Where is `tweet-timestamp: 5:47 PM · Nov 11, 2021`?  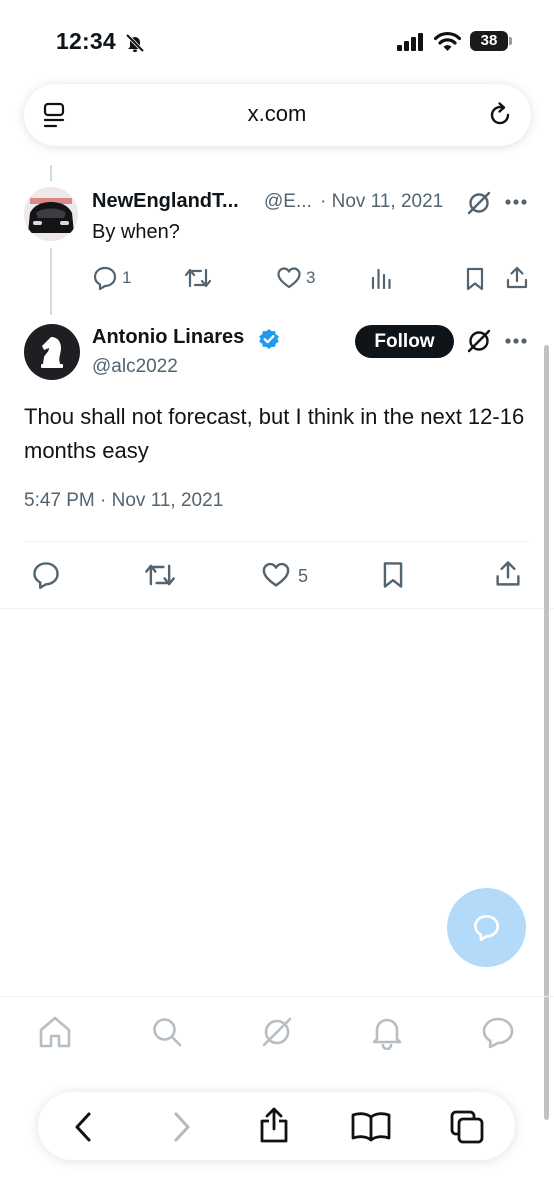
tweet-timestamp: 5:47 PM · Nov 11, 2021 is located at coordinates (123, 501).